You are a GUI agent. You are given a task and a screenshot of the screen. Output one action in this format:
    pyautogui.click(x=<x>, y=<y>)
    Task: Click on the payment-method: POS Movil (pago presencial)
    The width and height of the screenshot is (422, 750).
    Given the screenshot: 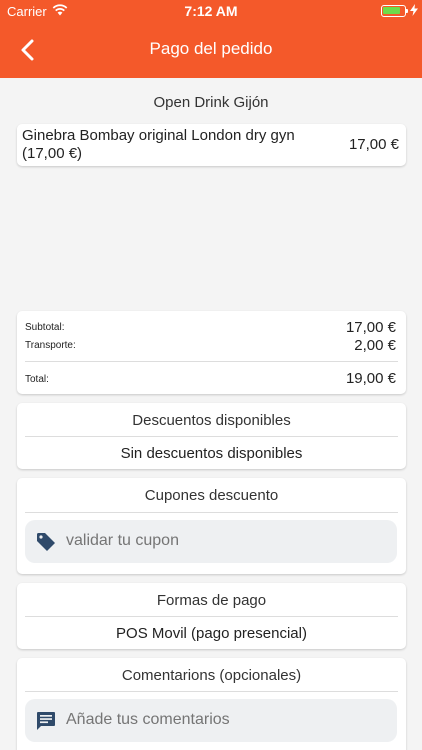 What is the action you would take?
    pyautogui.click(x=211, y=633)
    